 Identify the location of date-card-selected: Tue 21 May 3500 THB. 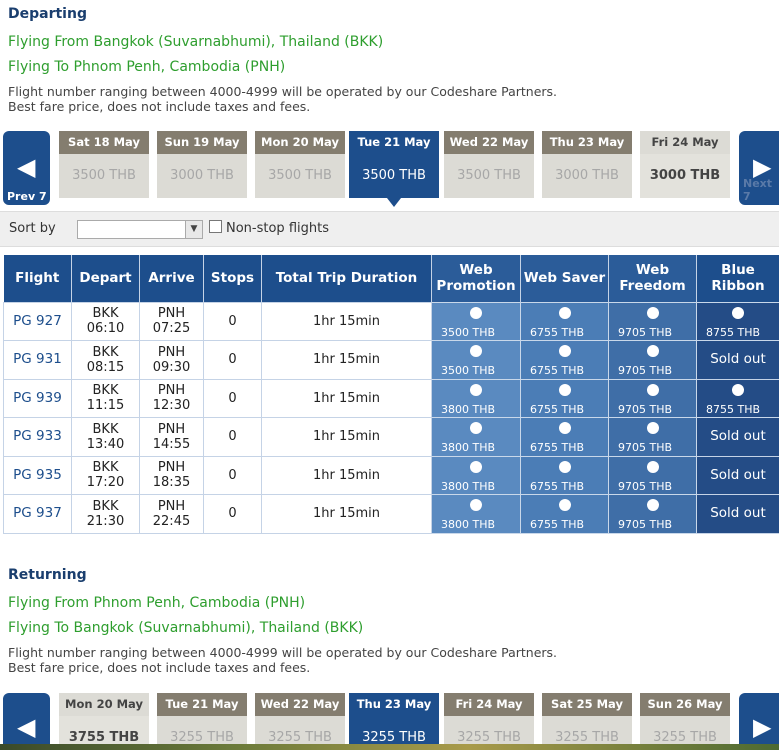
(394, 164).